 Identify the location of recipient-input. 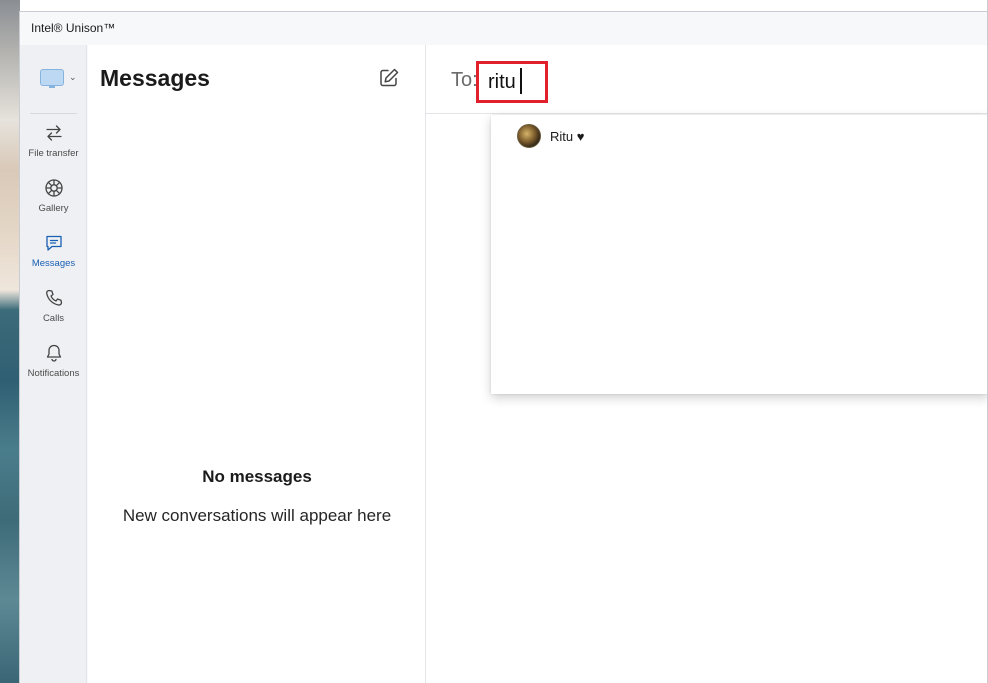
(512, 82).